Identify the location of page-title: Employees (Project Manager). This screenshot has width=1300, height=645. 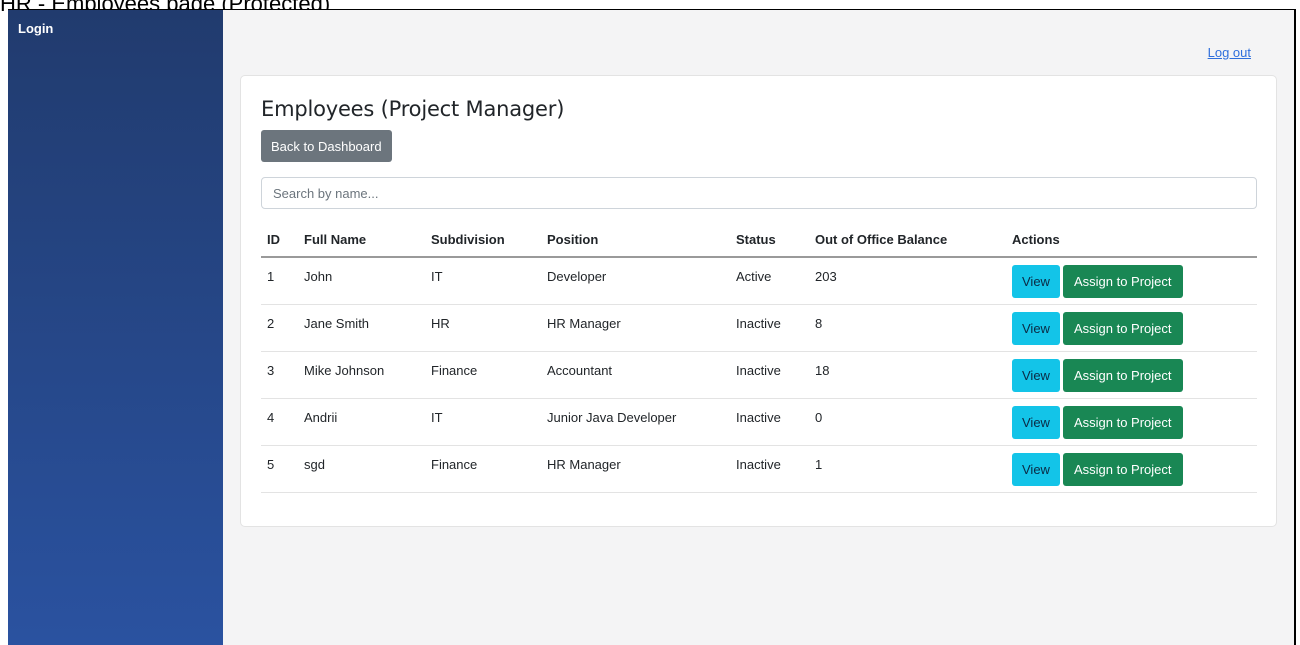
(413, 109).